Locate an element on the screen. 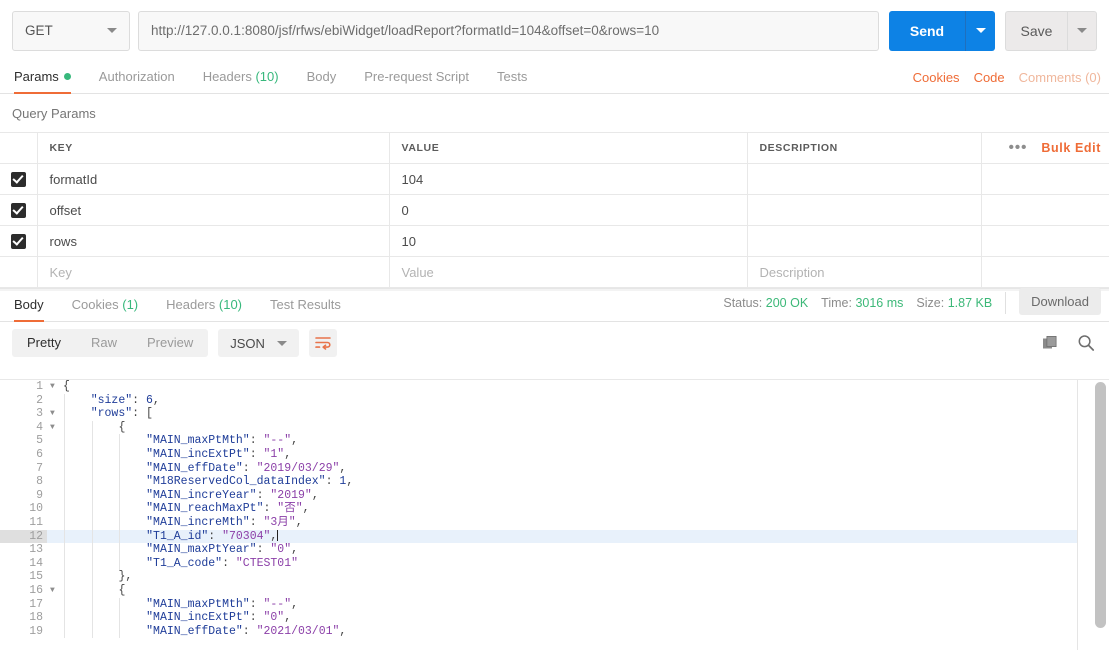 Image resolution: width=1109 pixels, height=650 pixels. code-line: 11 "MAIN_increMth": "3月", is located at coordinates (538, 522).